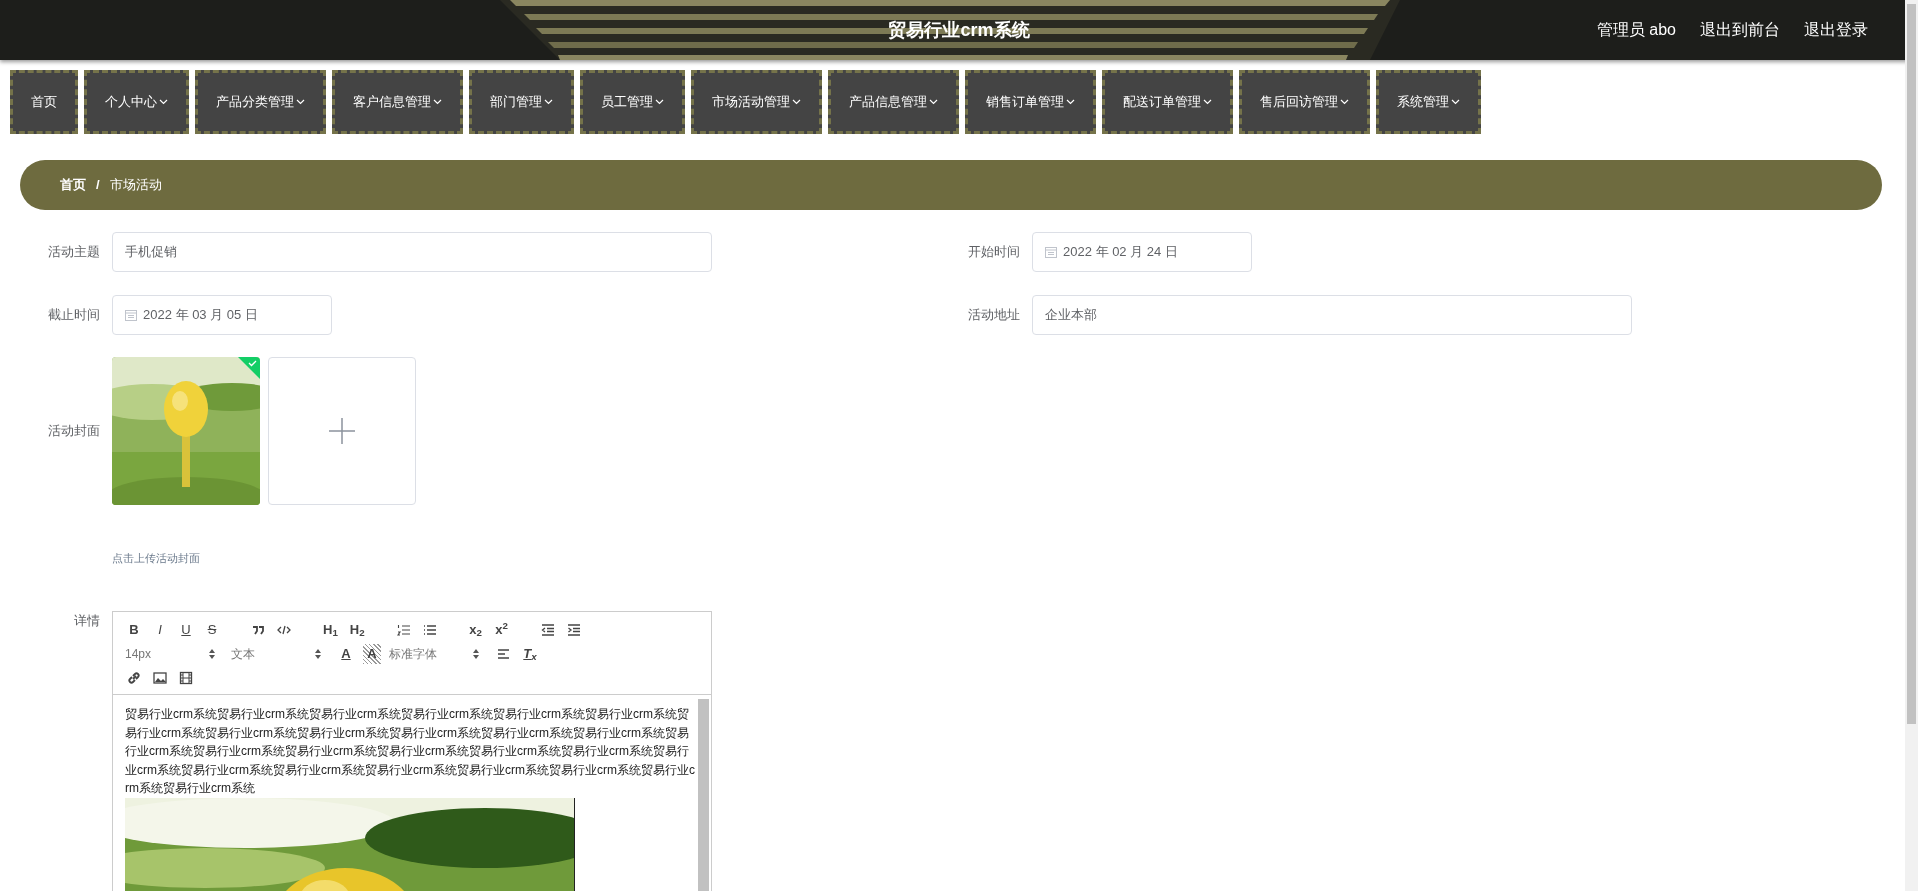  Describe the element at coordinates (1911, 445) in the screenshot. I see `page-scrollbar` at that location.